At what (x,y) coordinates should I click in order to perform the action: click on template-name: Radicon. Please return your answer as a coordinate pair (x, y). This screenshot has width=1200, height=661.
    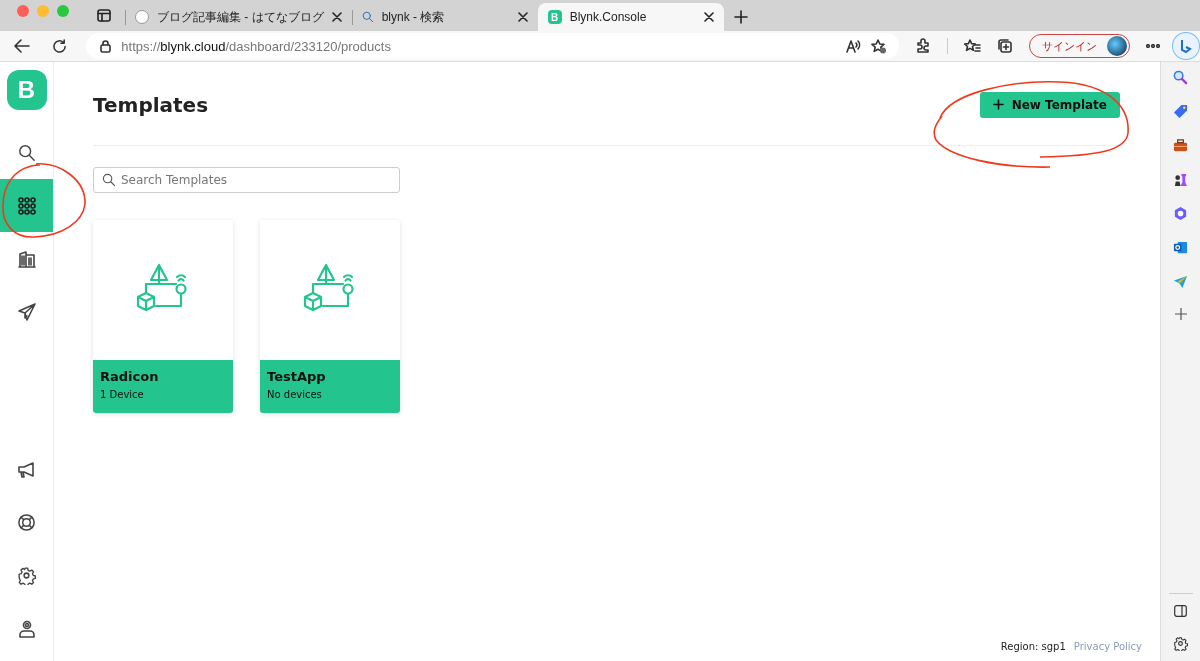
    Looking at the image, I should click on (130, 376).